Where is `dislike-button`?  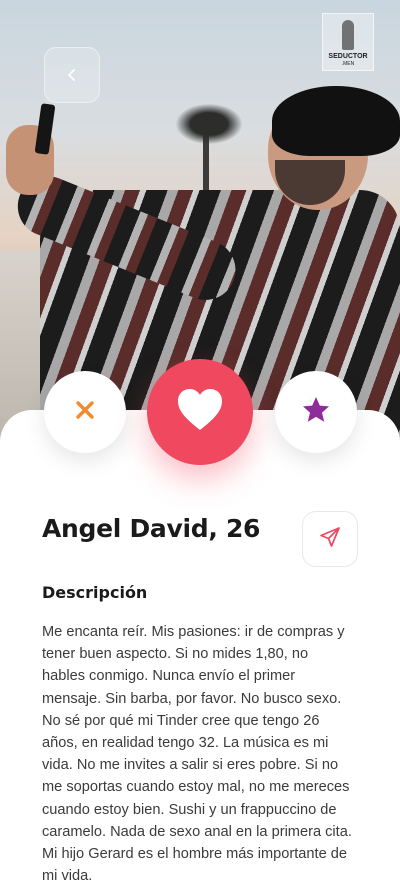
dislike-button is located at coordinates (85, 412).